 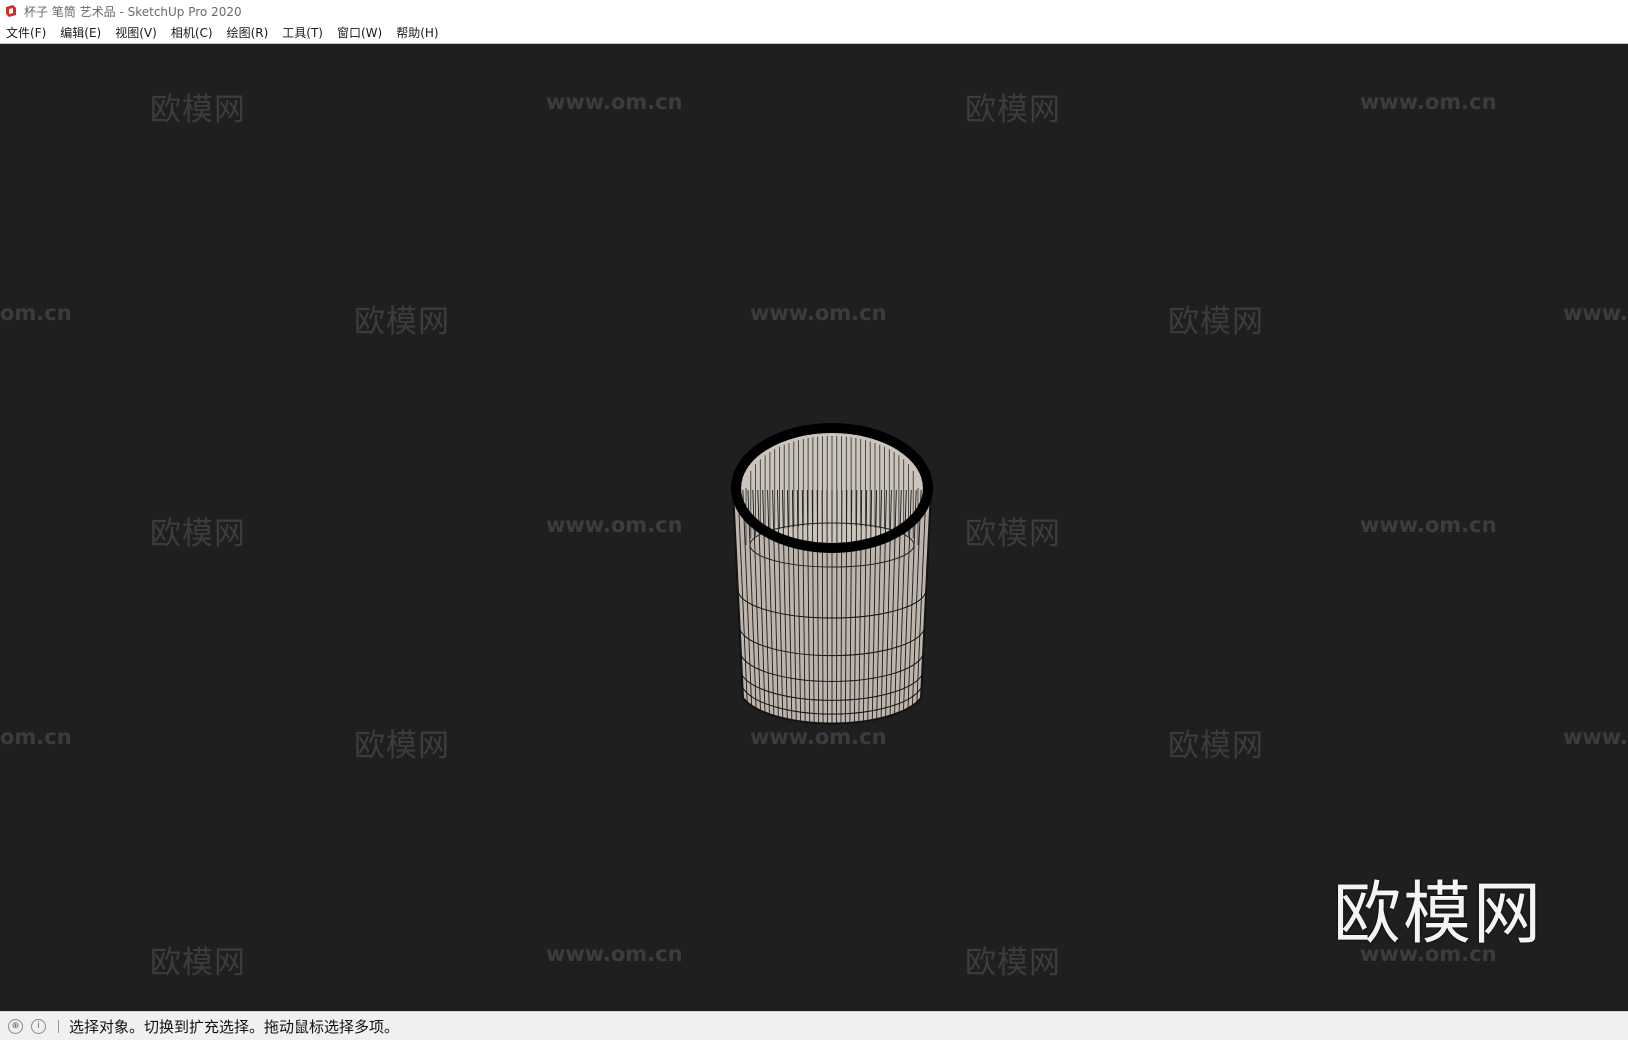 What do you see at coordinates (11, 11) in the screenshot?
I see `sketchup-logo-icon` at bounding box center [11, 11].